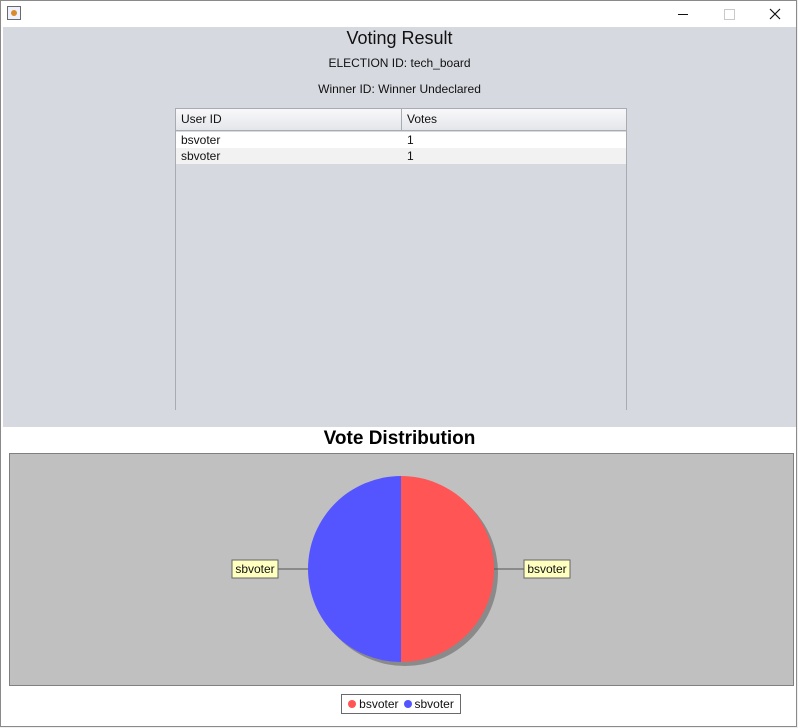 This screenshot has height=728, width=798. Describe the element at coordinates (14, 13) in the screenshot. I see `java-app-icon` at that location.